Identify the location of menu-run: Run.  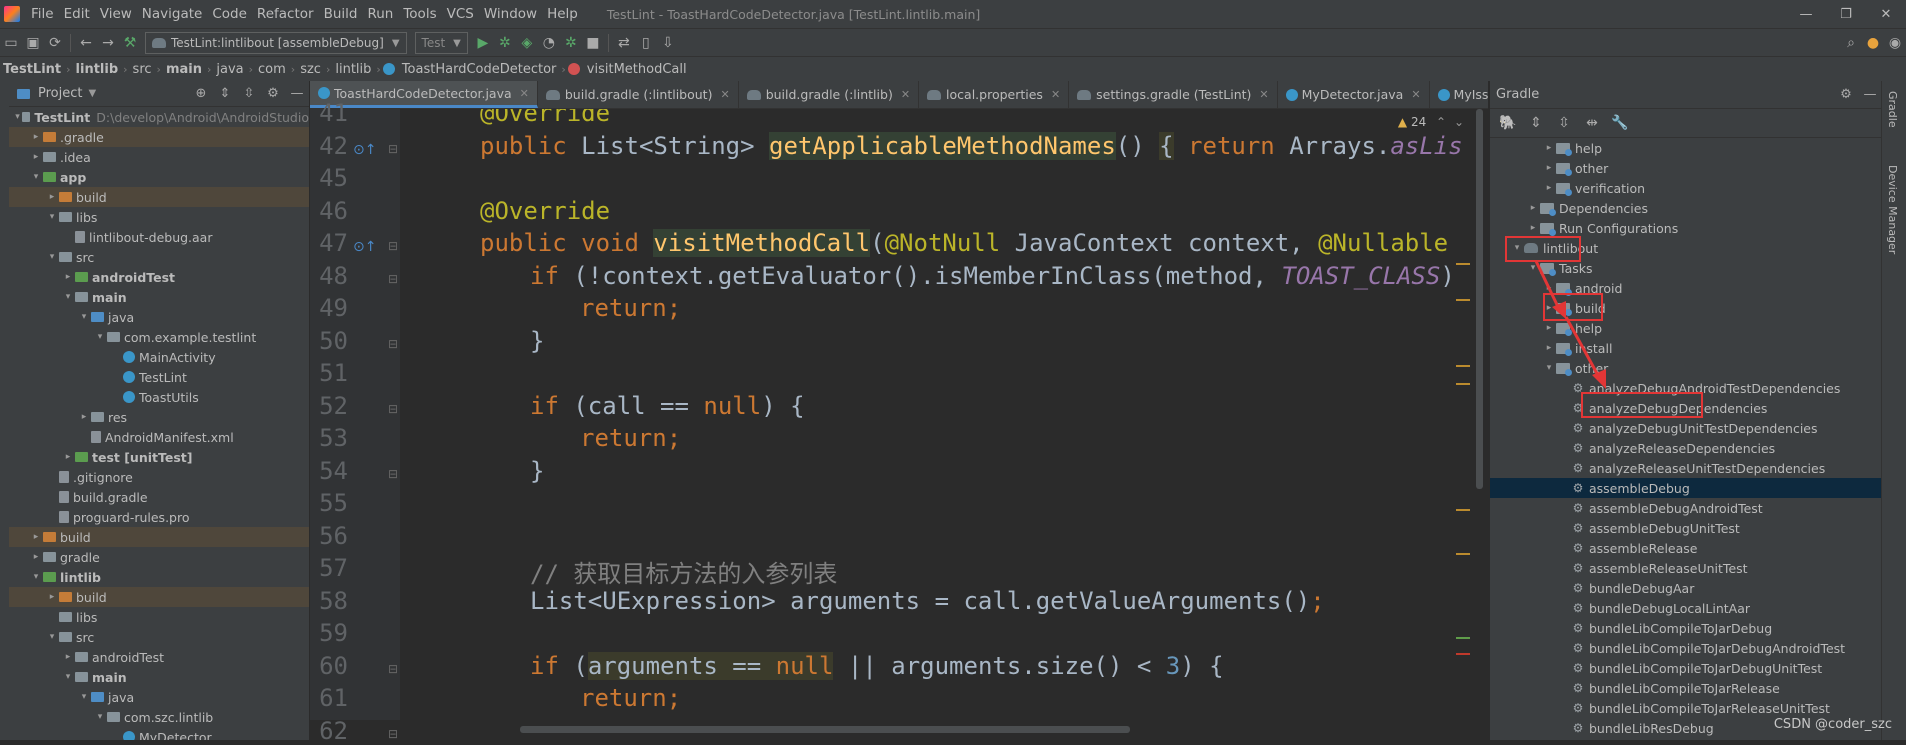
(380, 14).